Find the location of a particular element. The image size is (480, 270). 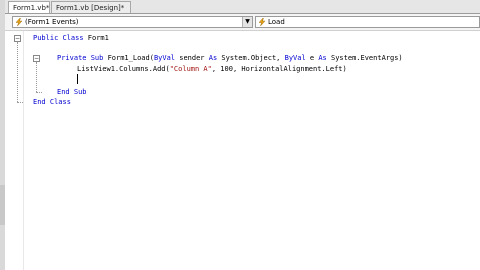

class-selector-value: (Form1 Events) is located at coordinates (52, 22).